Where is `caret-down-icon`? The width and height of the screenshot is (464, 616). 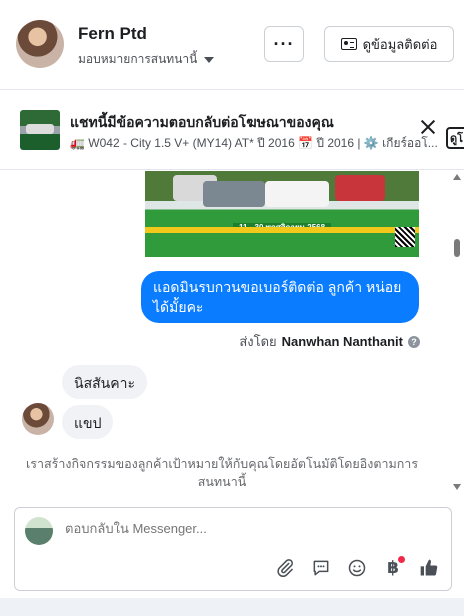
caret-down-icon is located at coordinates (209, 59).